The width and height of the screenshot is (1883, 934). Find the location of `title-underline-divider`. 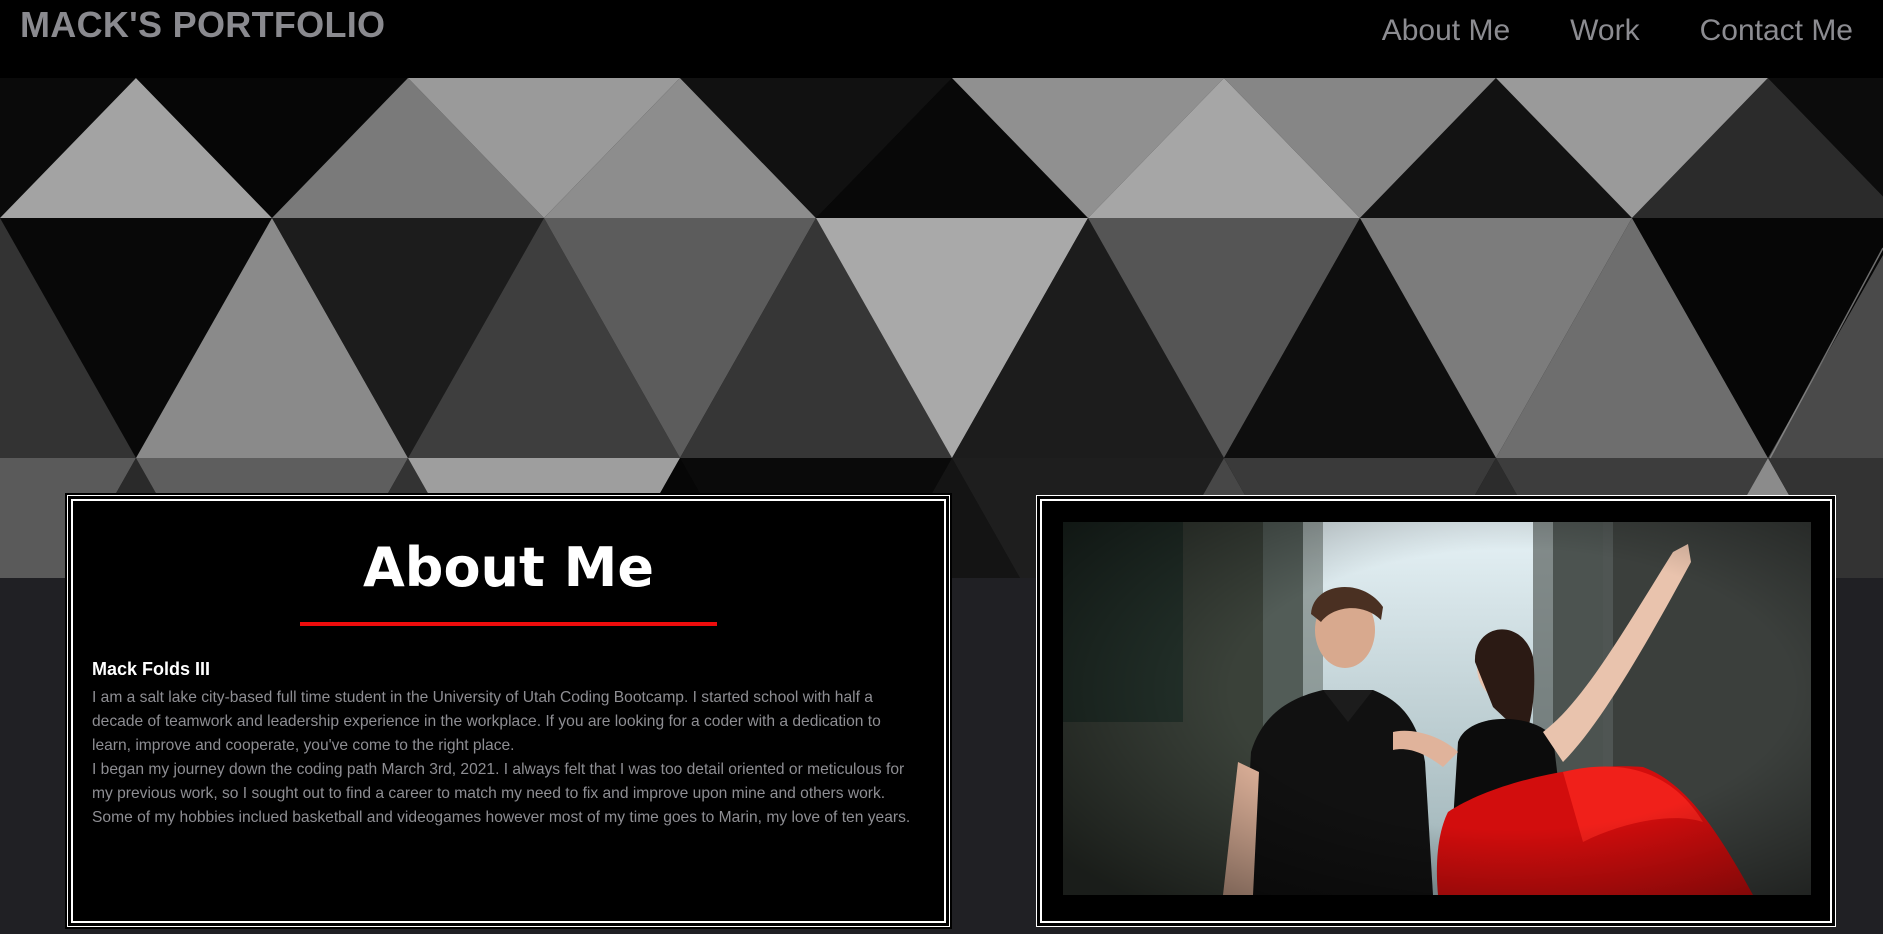

title-underline-divider is located at coordinates (508, 624).